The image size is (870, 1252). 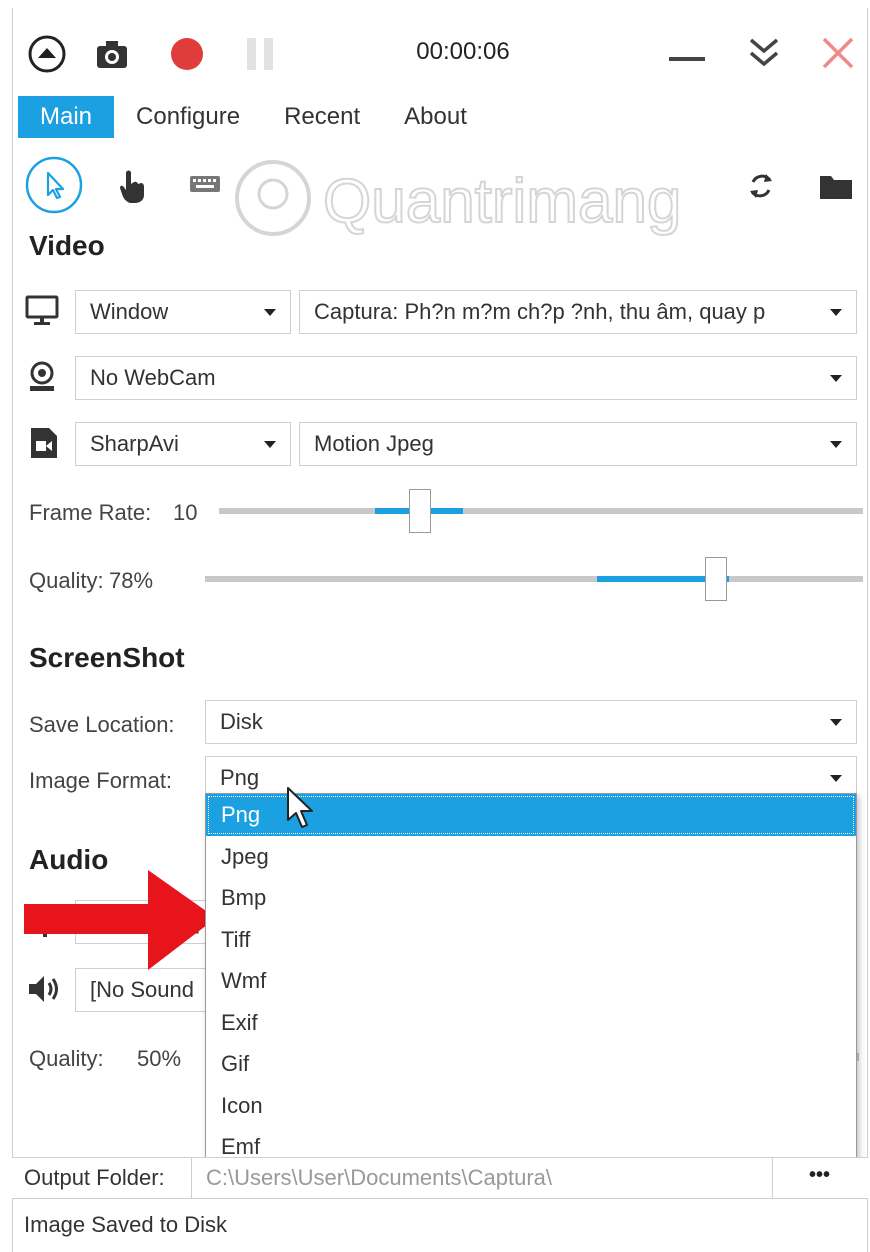 I want to click on codec-select: Motion Jpeg, so click(x=578, y=444).